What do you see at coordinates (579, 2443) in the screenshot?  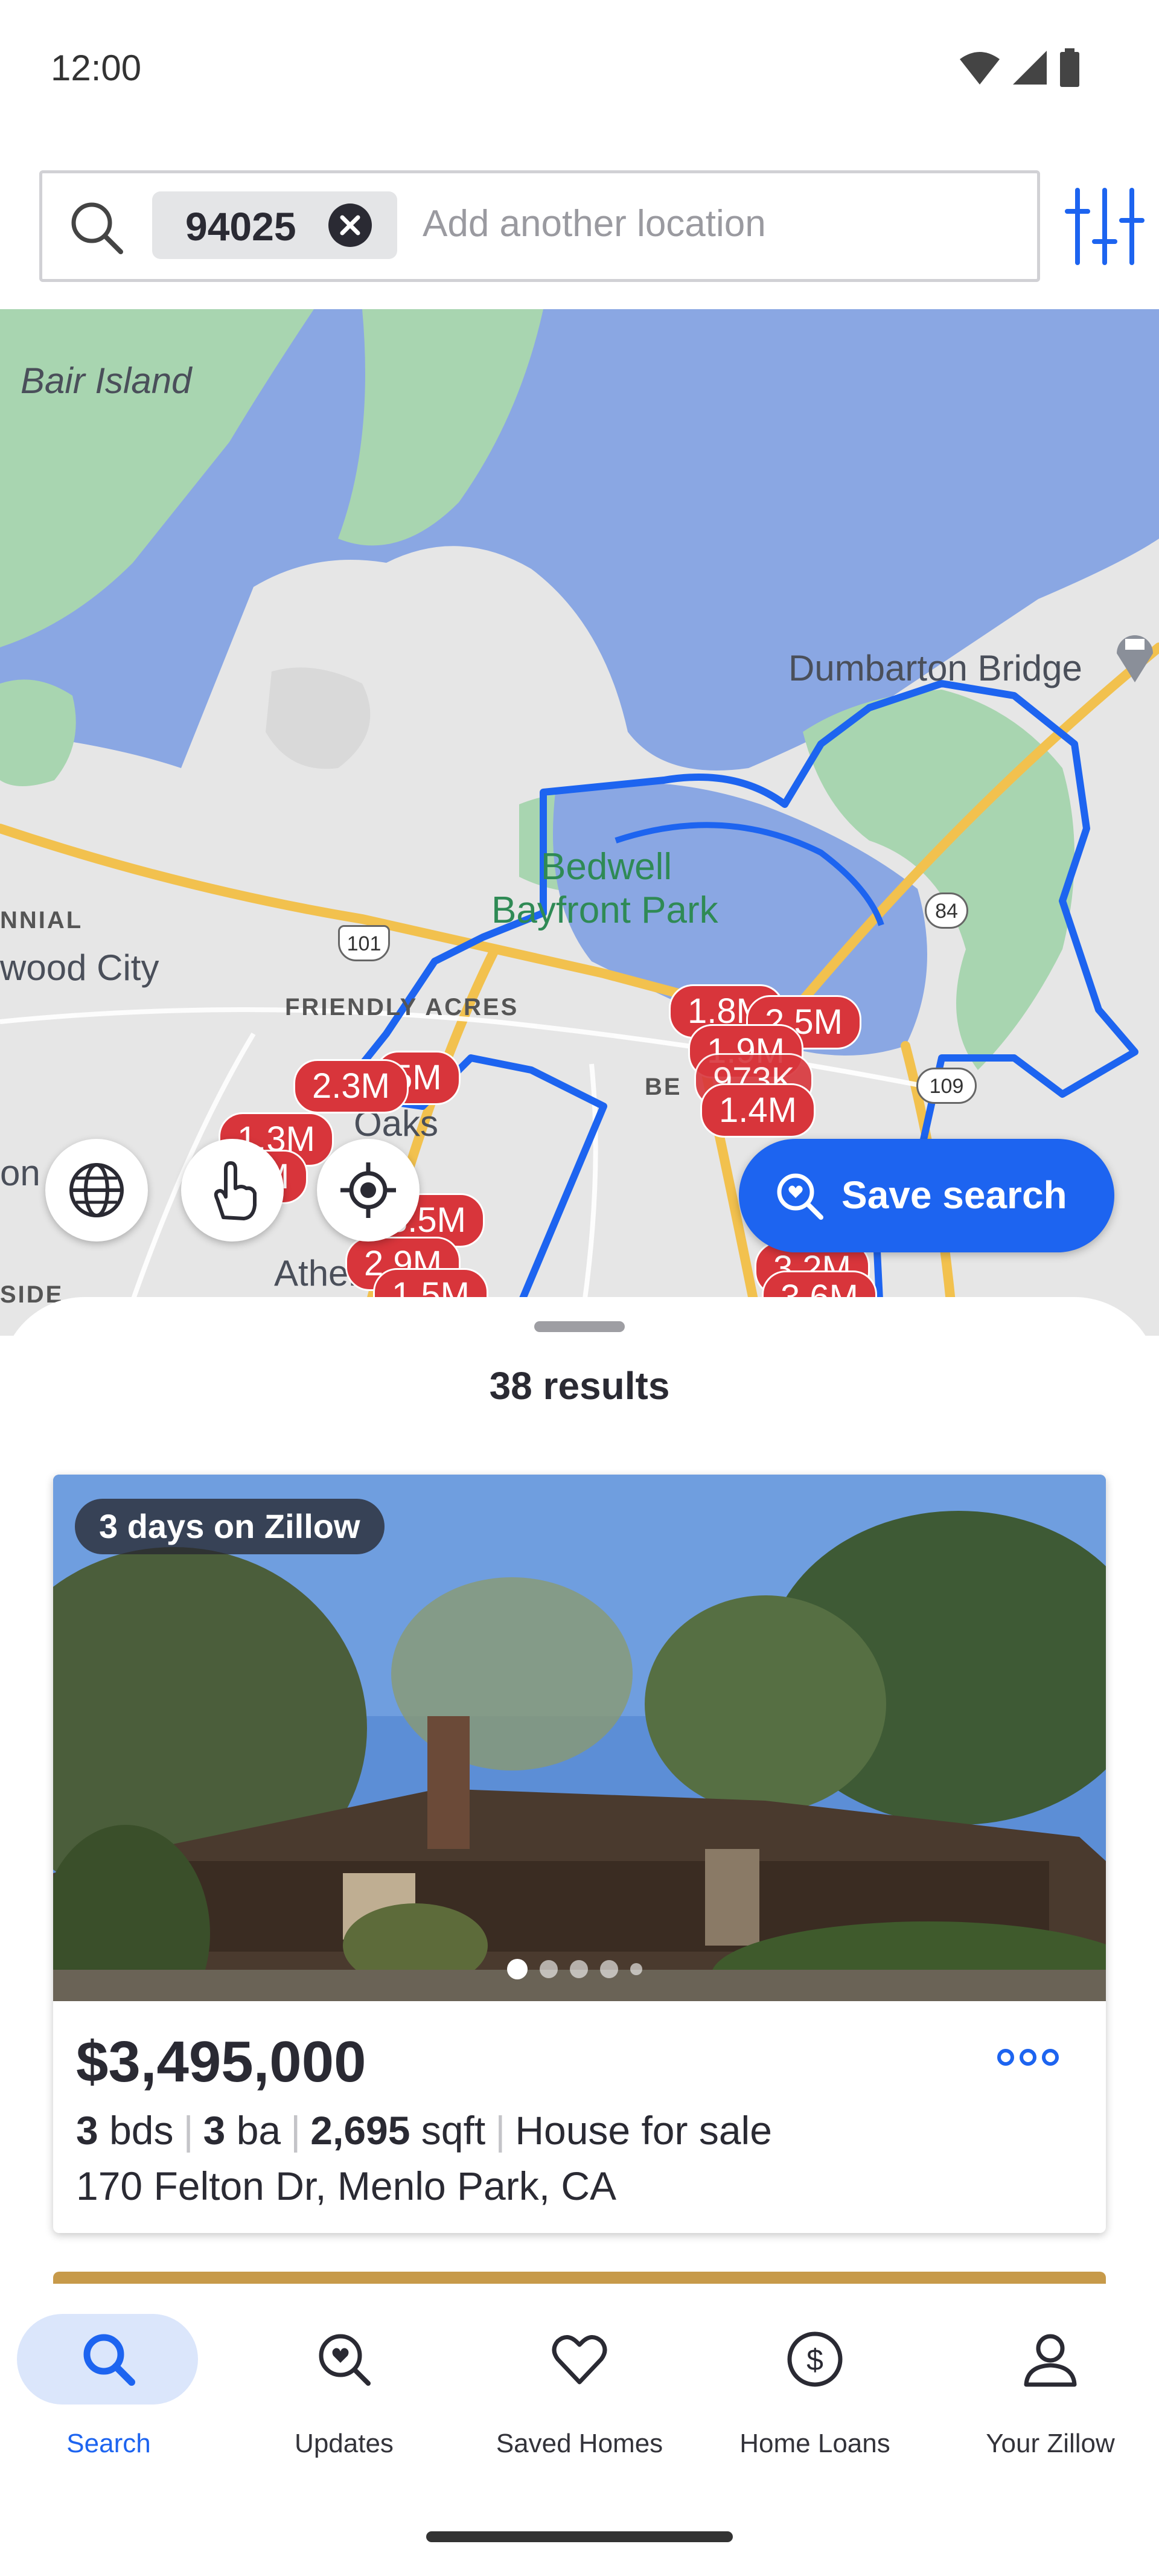 I see `nav-label: Saved Homes` at bounding box center [579, 2443].